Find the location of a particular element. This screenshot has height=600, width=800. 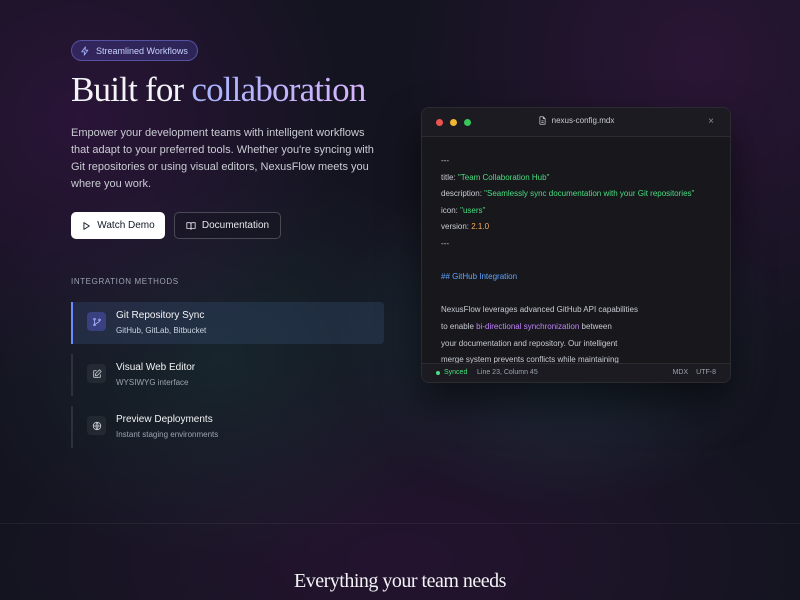

hero-title-accent: collaboration is located at coordinates (278, 89).